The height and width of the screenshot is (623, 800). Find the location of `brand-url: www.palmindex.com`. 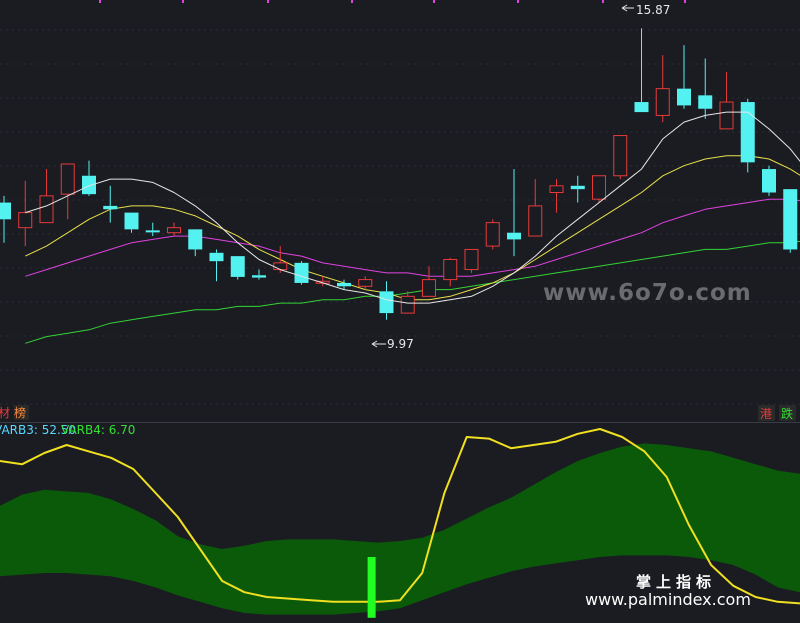

brand-url: www.palmindex.com is located at coordinates (668, 599).